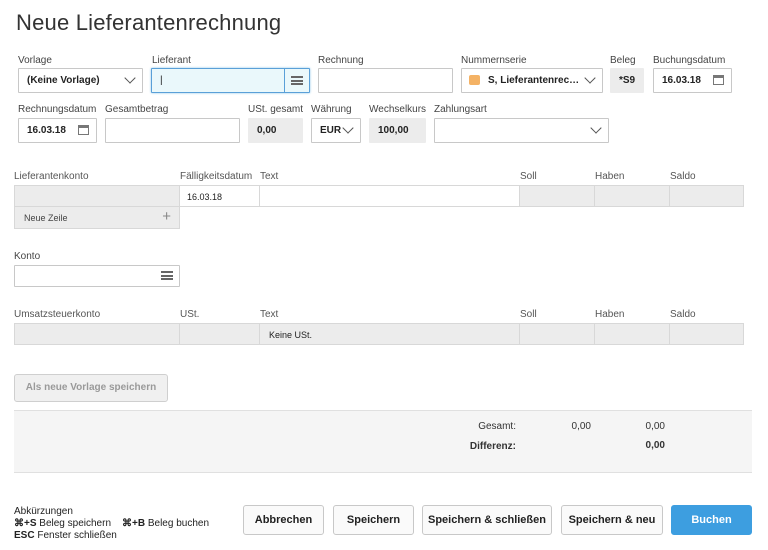 This screenshot has width=768, height=550. Describe the element at coordinates (494, 60) in the screenshot. I see `nummernserie-label: Nummernserie` at that location.